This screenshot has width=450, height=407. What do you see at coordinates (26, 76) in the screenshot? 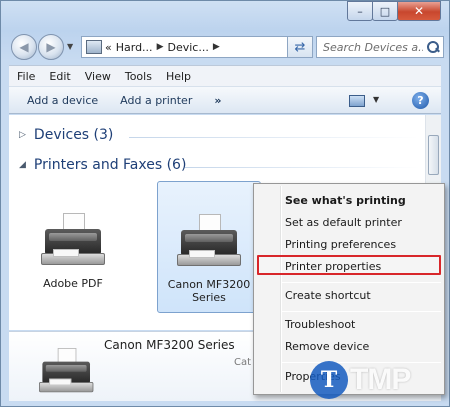
I see `menu-file: File` at bounding box center [26, 76].